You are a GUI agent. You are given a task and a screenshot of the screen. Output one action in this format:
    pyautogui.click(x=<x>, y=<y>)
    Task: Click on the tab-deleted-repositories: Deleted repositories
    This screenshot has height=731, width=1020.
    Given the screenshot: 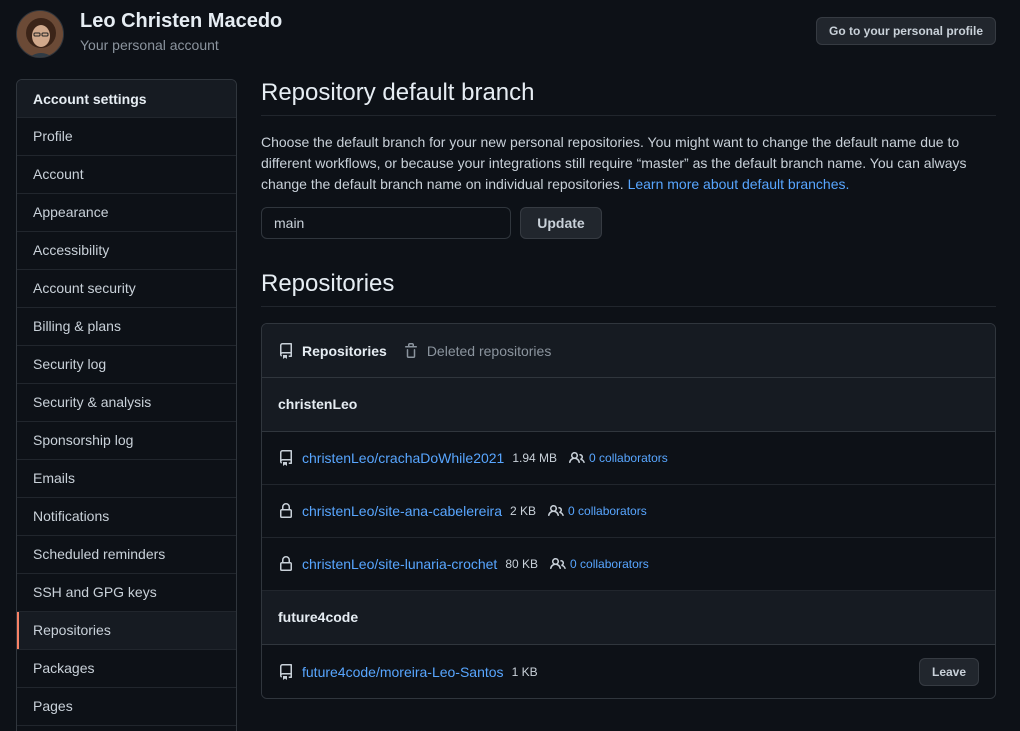 What is the action you would take?
    pyautogui.click(x=477, y=350)
    